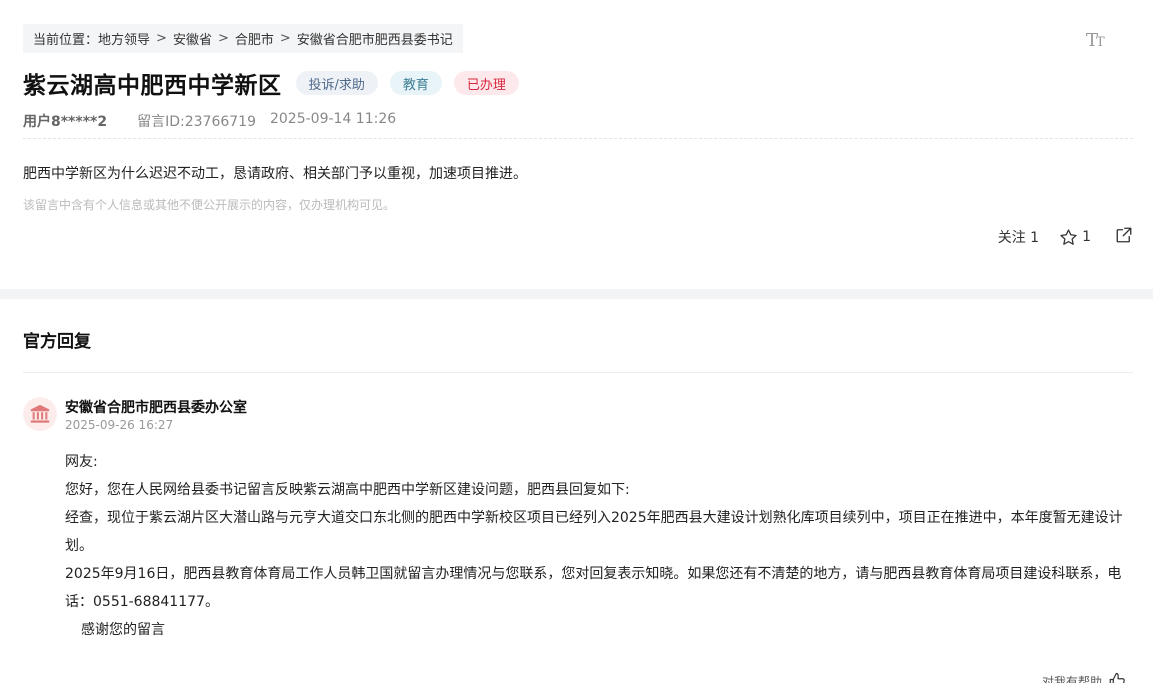 The image size is (1153, 683). I want to click on message-time: 2025-09-14 11:26, so click(333, 119).